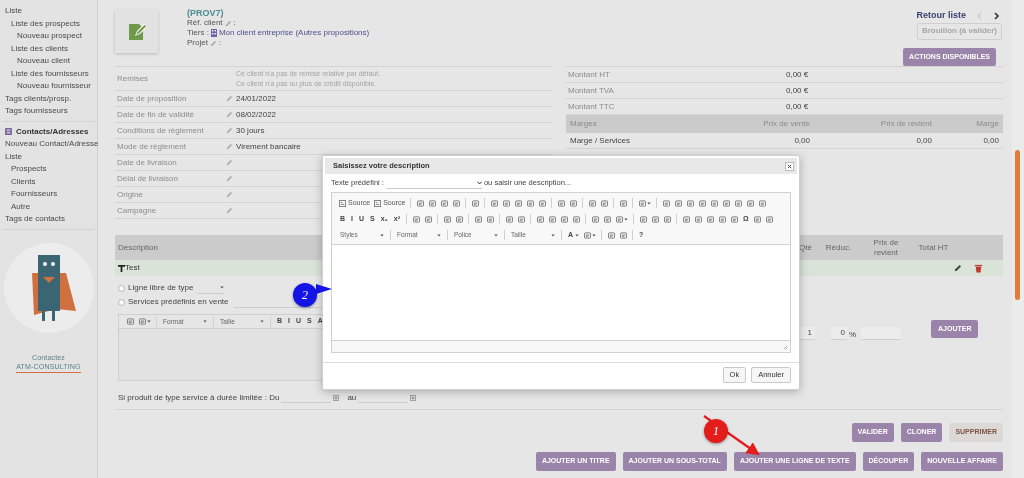  Describe the element at coordinates (48, 36) in the screenshot. I see `sidebar-item: Nouveau prospect` at that location.